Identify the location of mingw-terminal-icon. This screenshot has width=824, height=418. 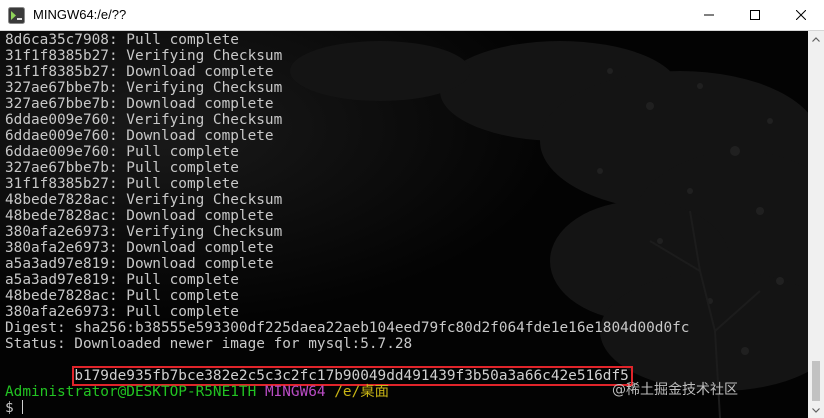
(16, 15).